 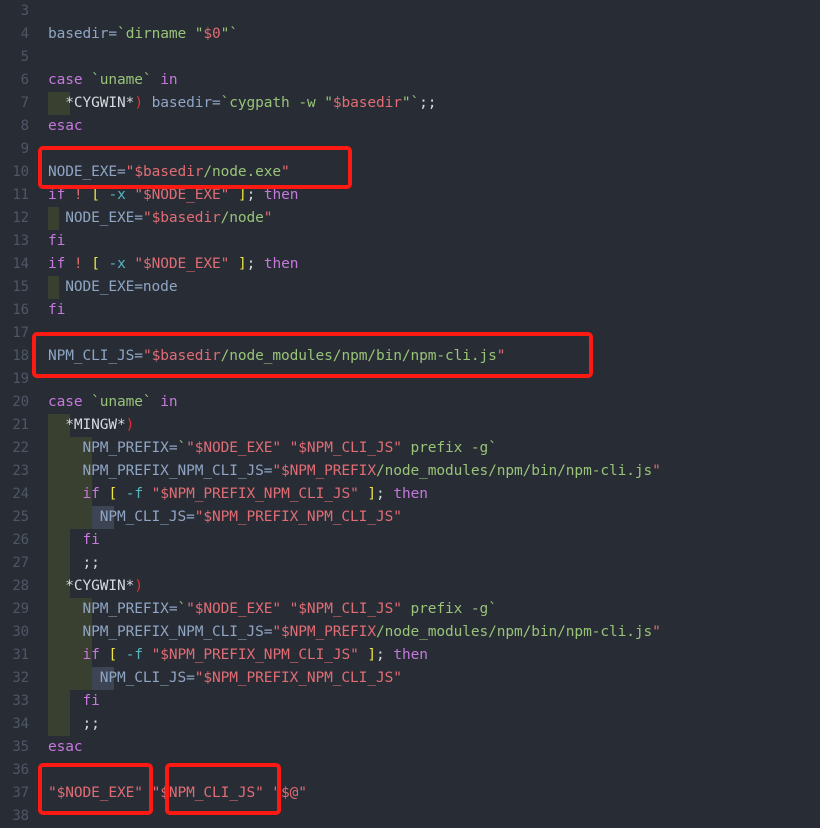 What do you see at coordinates (440, 448) in the screenshot?
I see `code-token: prefix` at bounding box center [440, 448].